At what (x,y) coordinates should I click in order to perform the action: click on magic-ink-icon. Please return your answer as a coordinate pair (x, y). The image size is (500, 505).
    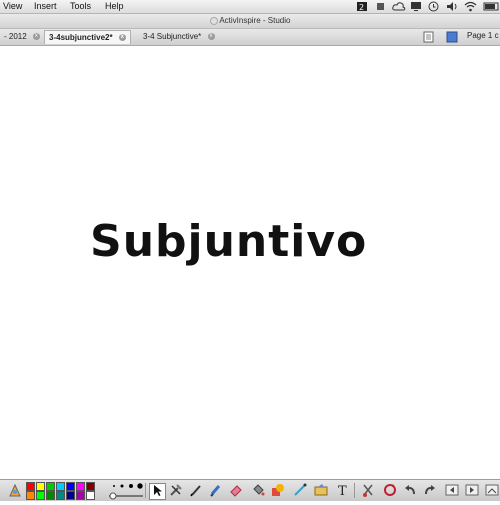
    Looking at the image, I should click on (320, 490).